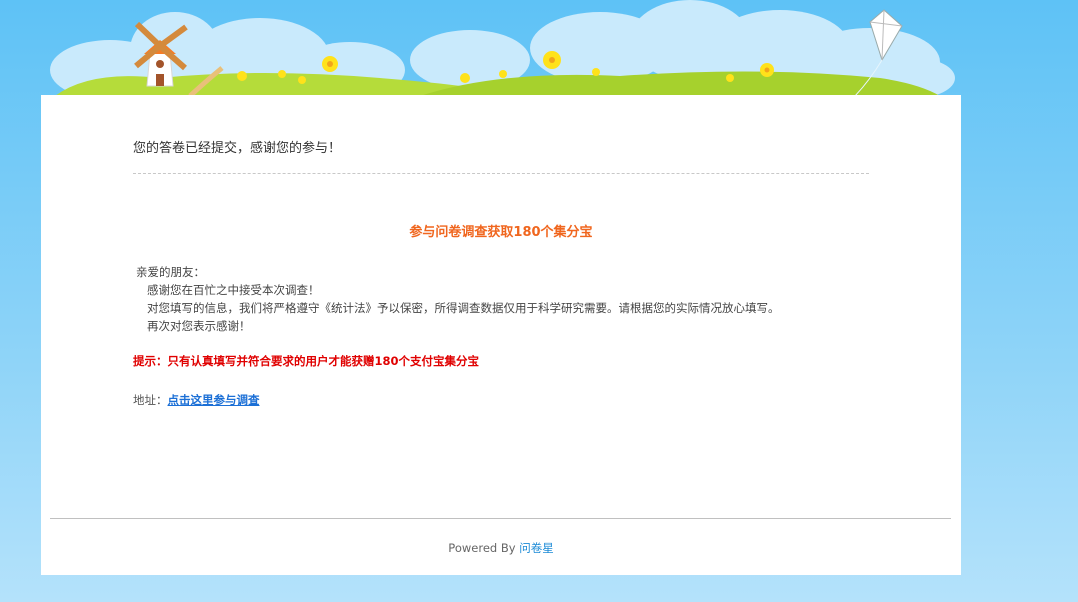 The height and width of the screenshot is (602, 1078). Describe the element at coordinates (536, 548) in the screenshot. I see `brand-link: 问卷星` at that location.